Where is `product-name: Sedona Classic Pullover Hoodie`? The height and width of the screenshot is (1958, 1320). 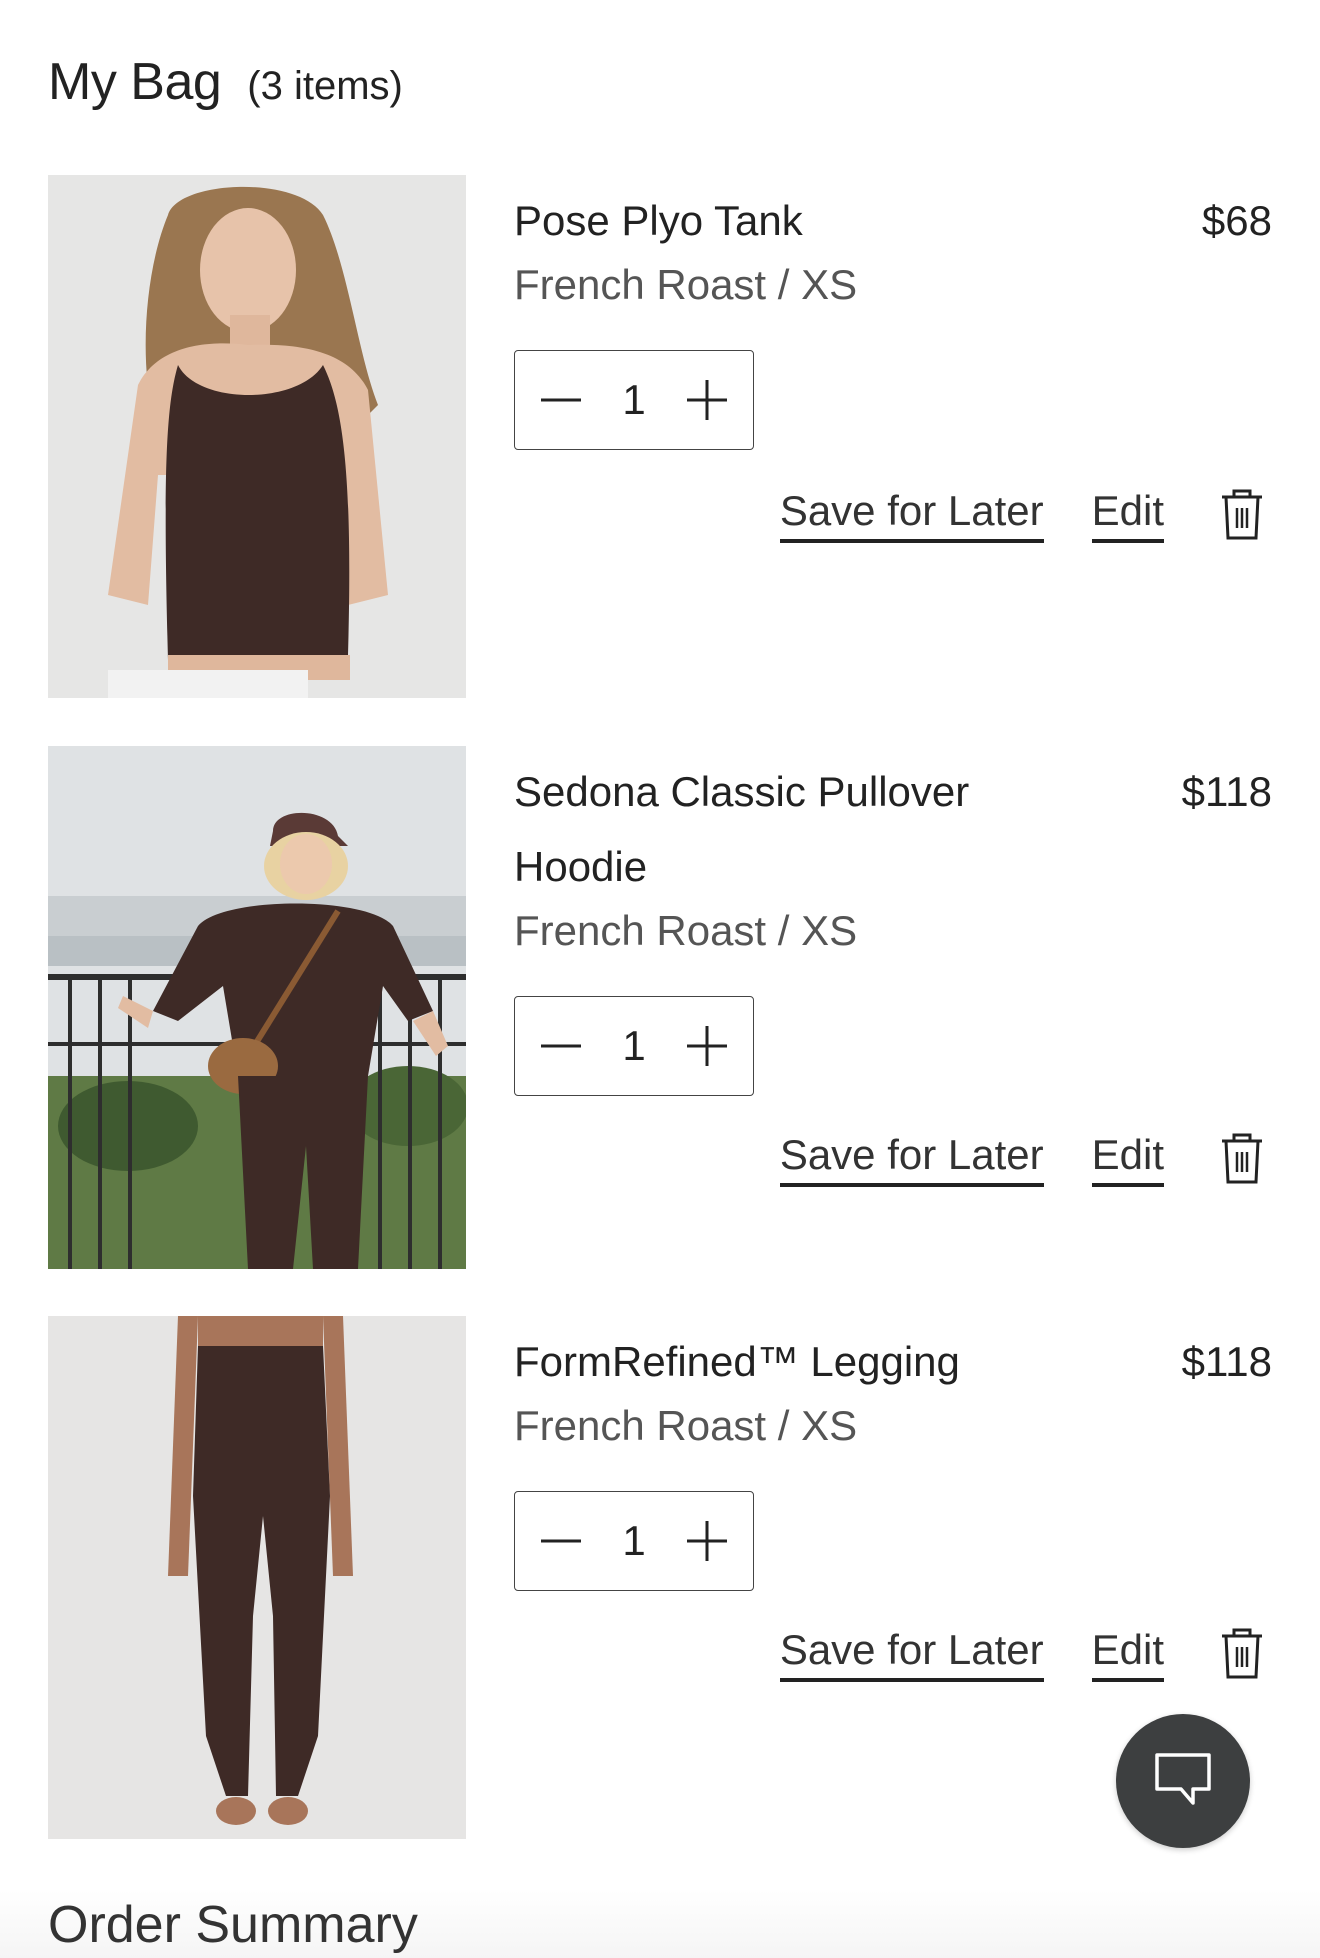
product-name: Sedona Classic Pullover Hoodie is located at coordinates (794, 829).